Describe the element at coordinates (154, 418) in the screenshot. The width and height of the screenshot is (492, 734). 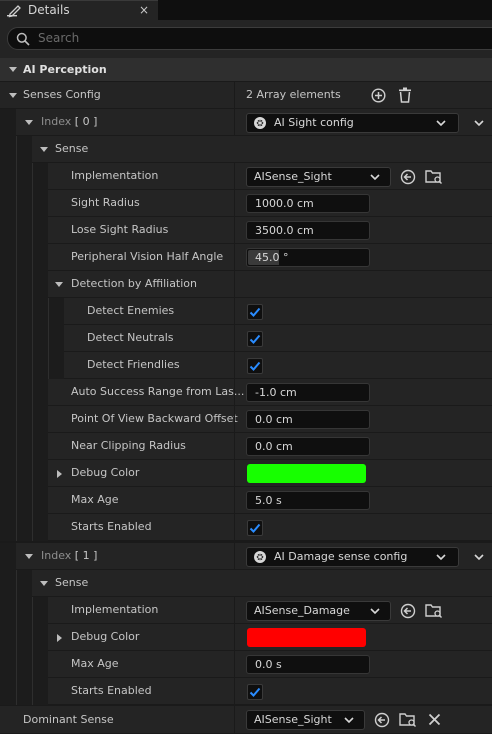
I see `pov-offset-label: Point Of View Backward Offset` at that location.